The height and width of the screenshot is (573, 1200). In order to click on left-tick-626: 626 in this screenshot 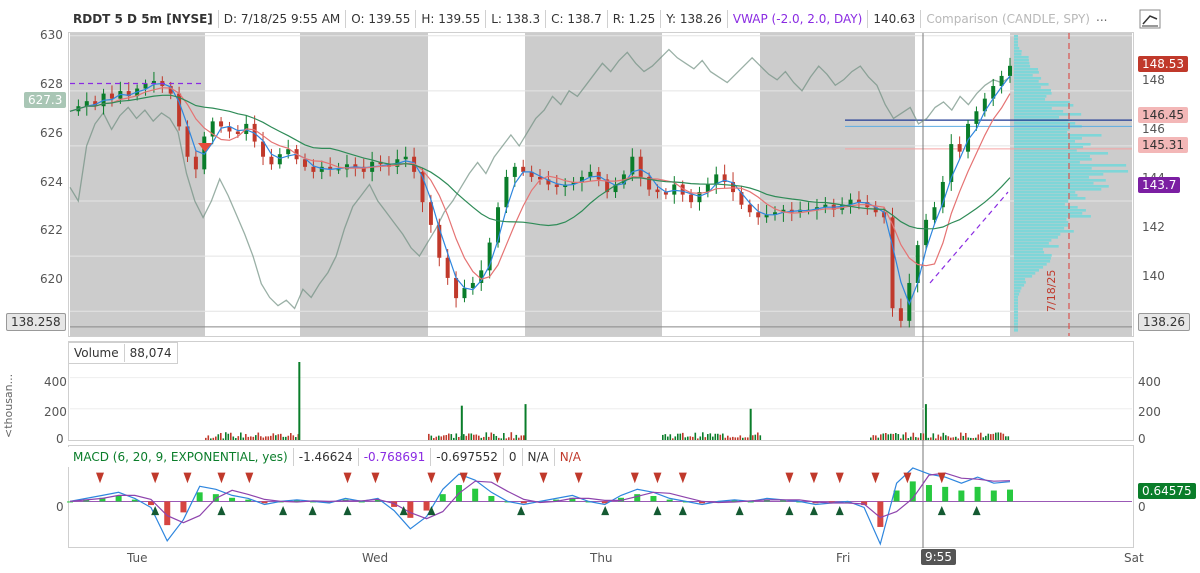, I will do `click(51, 133)`.